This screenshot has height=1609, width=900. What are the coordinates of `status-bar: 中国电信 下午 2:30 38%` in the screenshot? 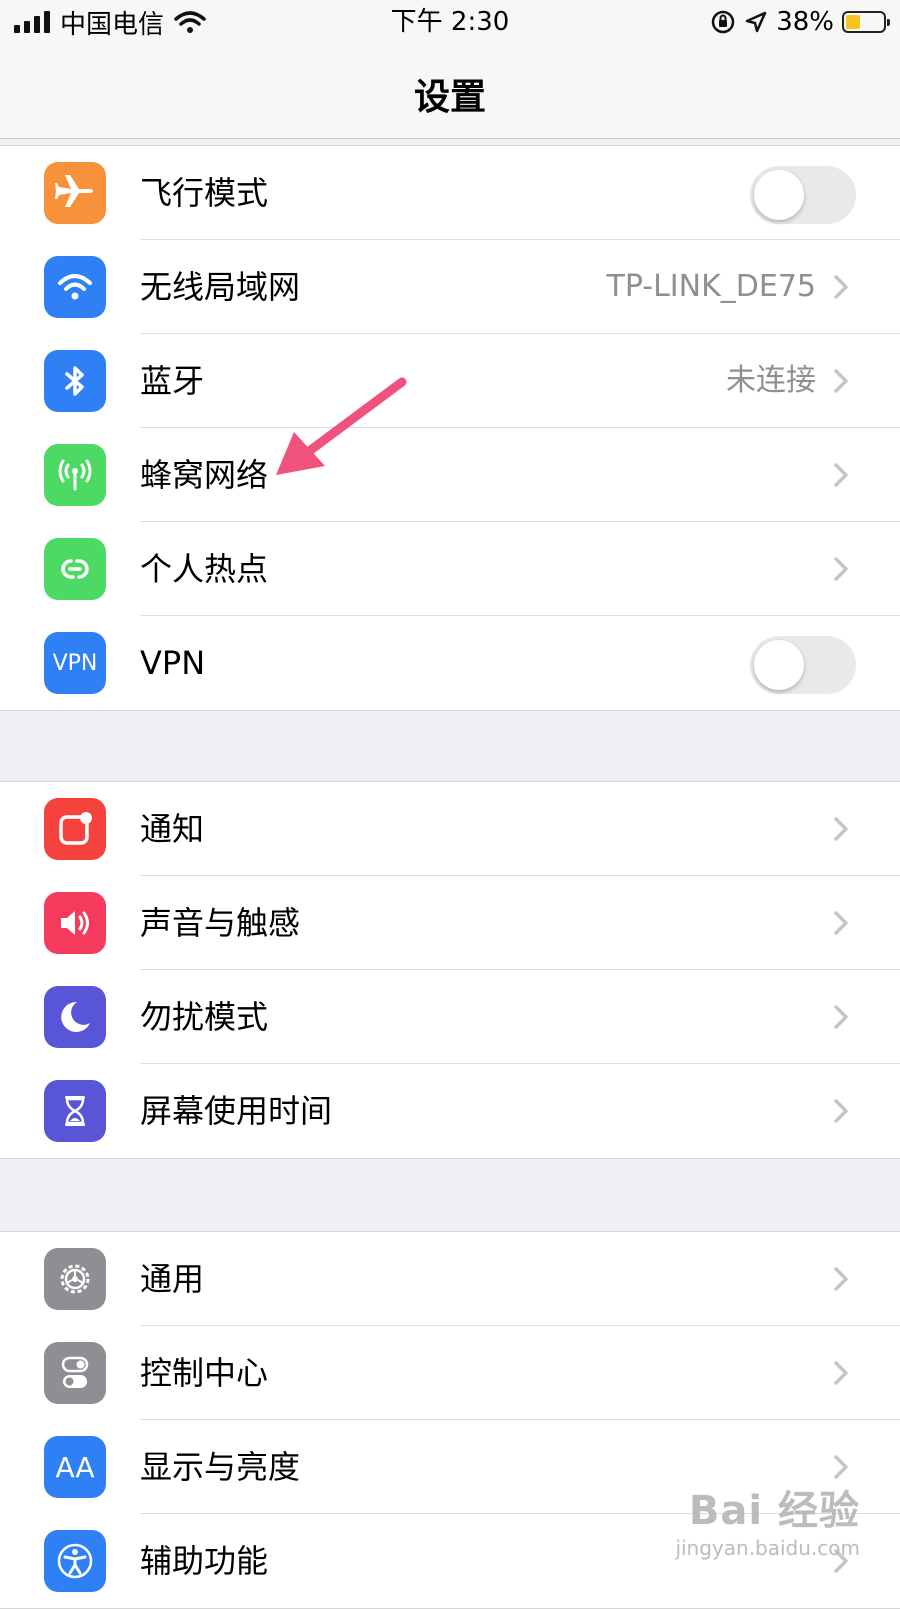 It's located at (450, 22).